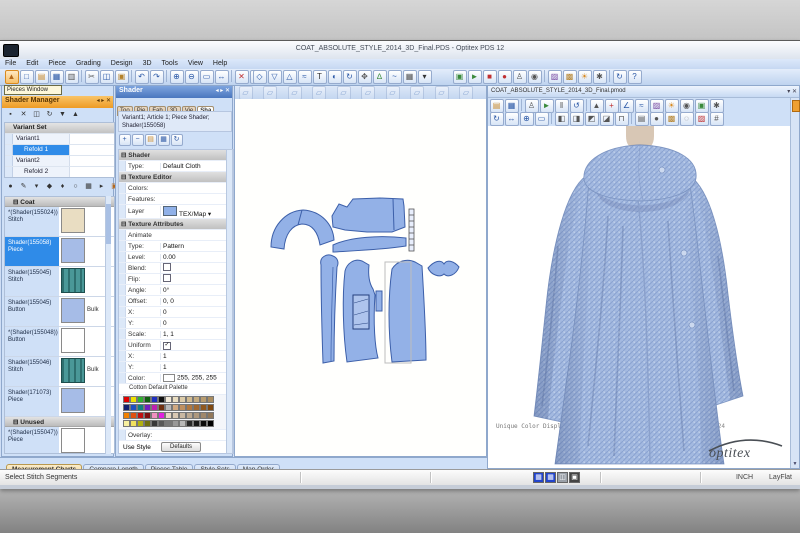  Describe the element at coordinates (176, 177) in the screenshot. I see `property-section: ⊟ Texture Editor` at that location.